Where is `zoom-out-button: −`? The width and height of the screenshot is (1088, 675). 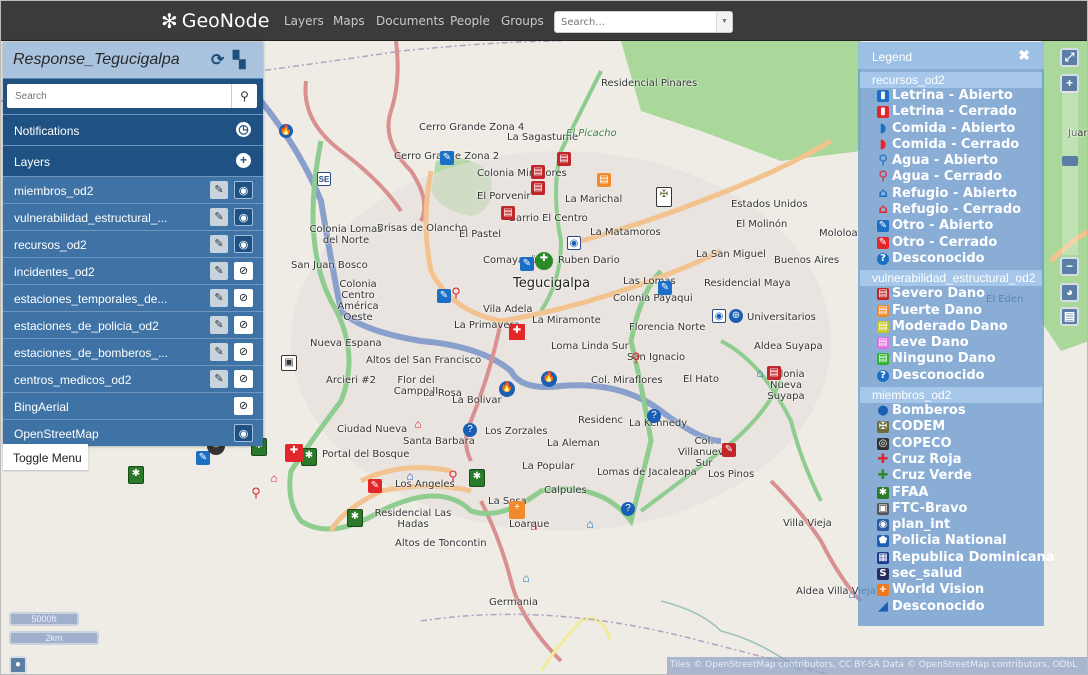 zoom-out-button: − is located at coordinates (1069, 266).